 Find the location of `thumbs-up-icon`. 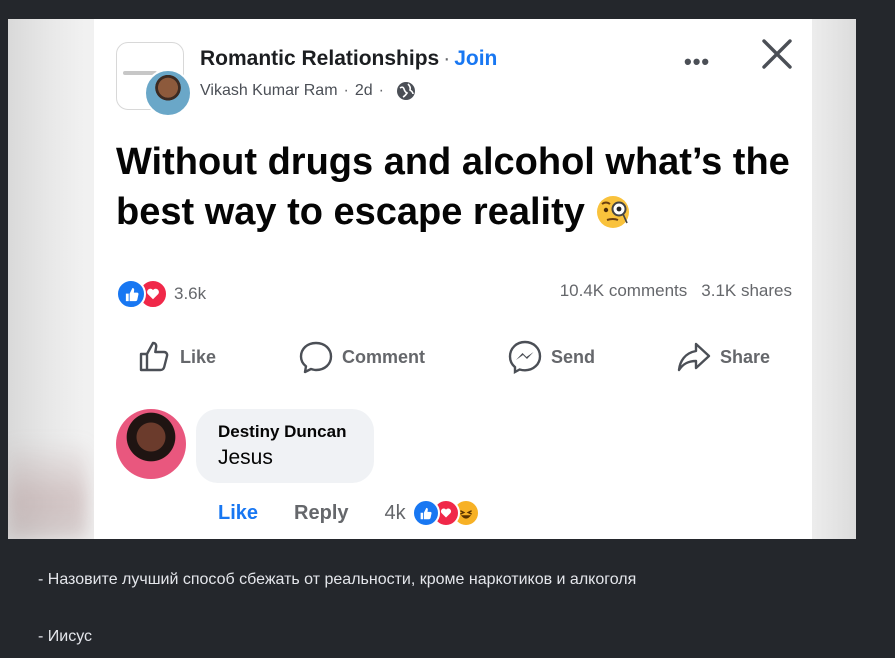

thumbs-up-icon is located at coordinates (154, 356).